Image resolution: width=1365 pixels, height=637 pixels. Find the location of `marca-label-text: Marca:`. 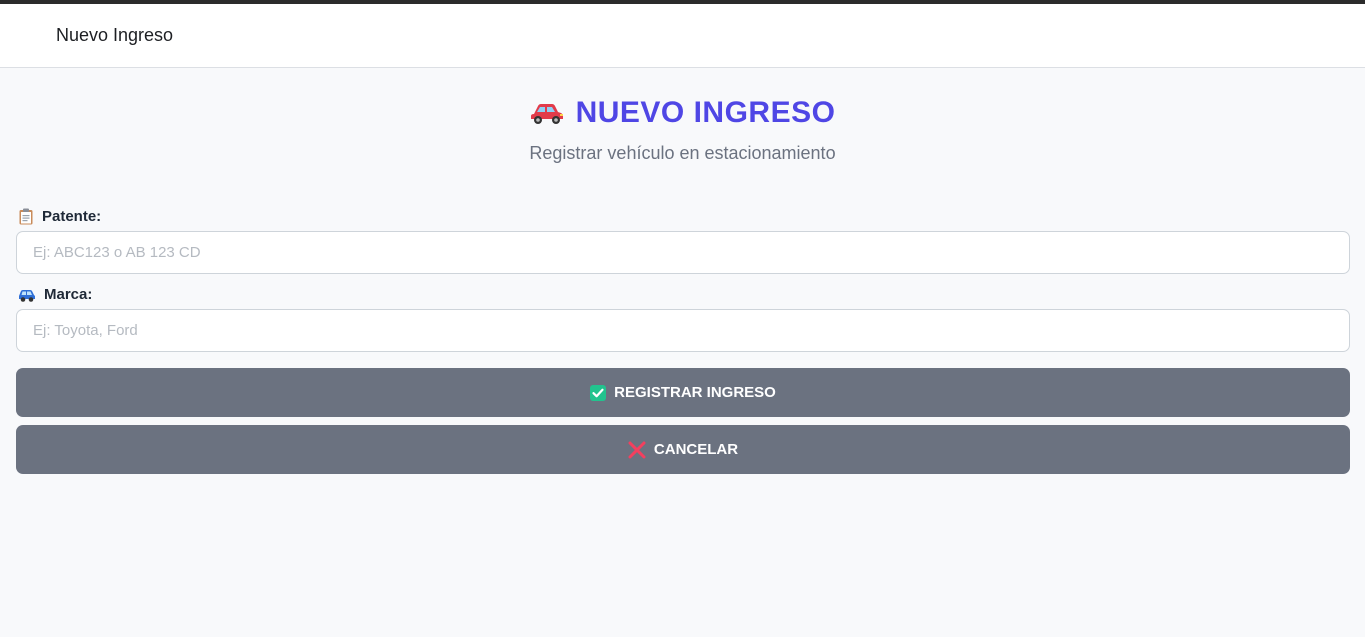

marca-label-text: Marca: is located at coordinates (68, 294).